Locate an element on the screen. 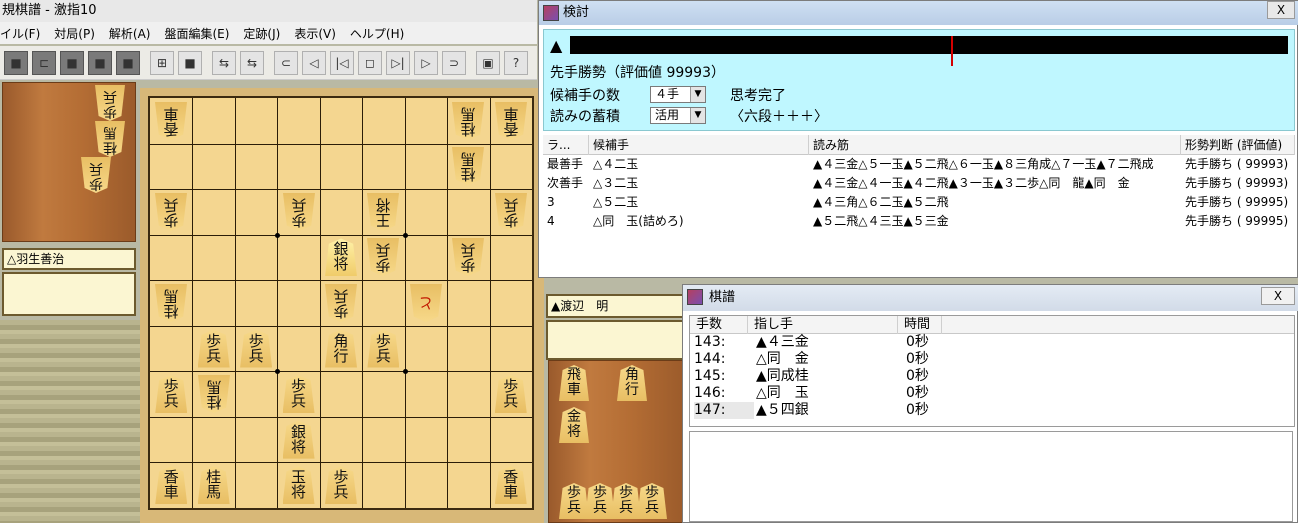 This screenshot has height=523, width=1298. kifu-cell-no: 143: is located at coordinates (710, 342).